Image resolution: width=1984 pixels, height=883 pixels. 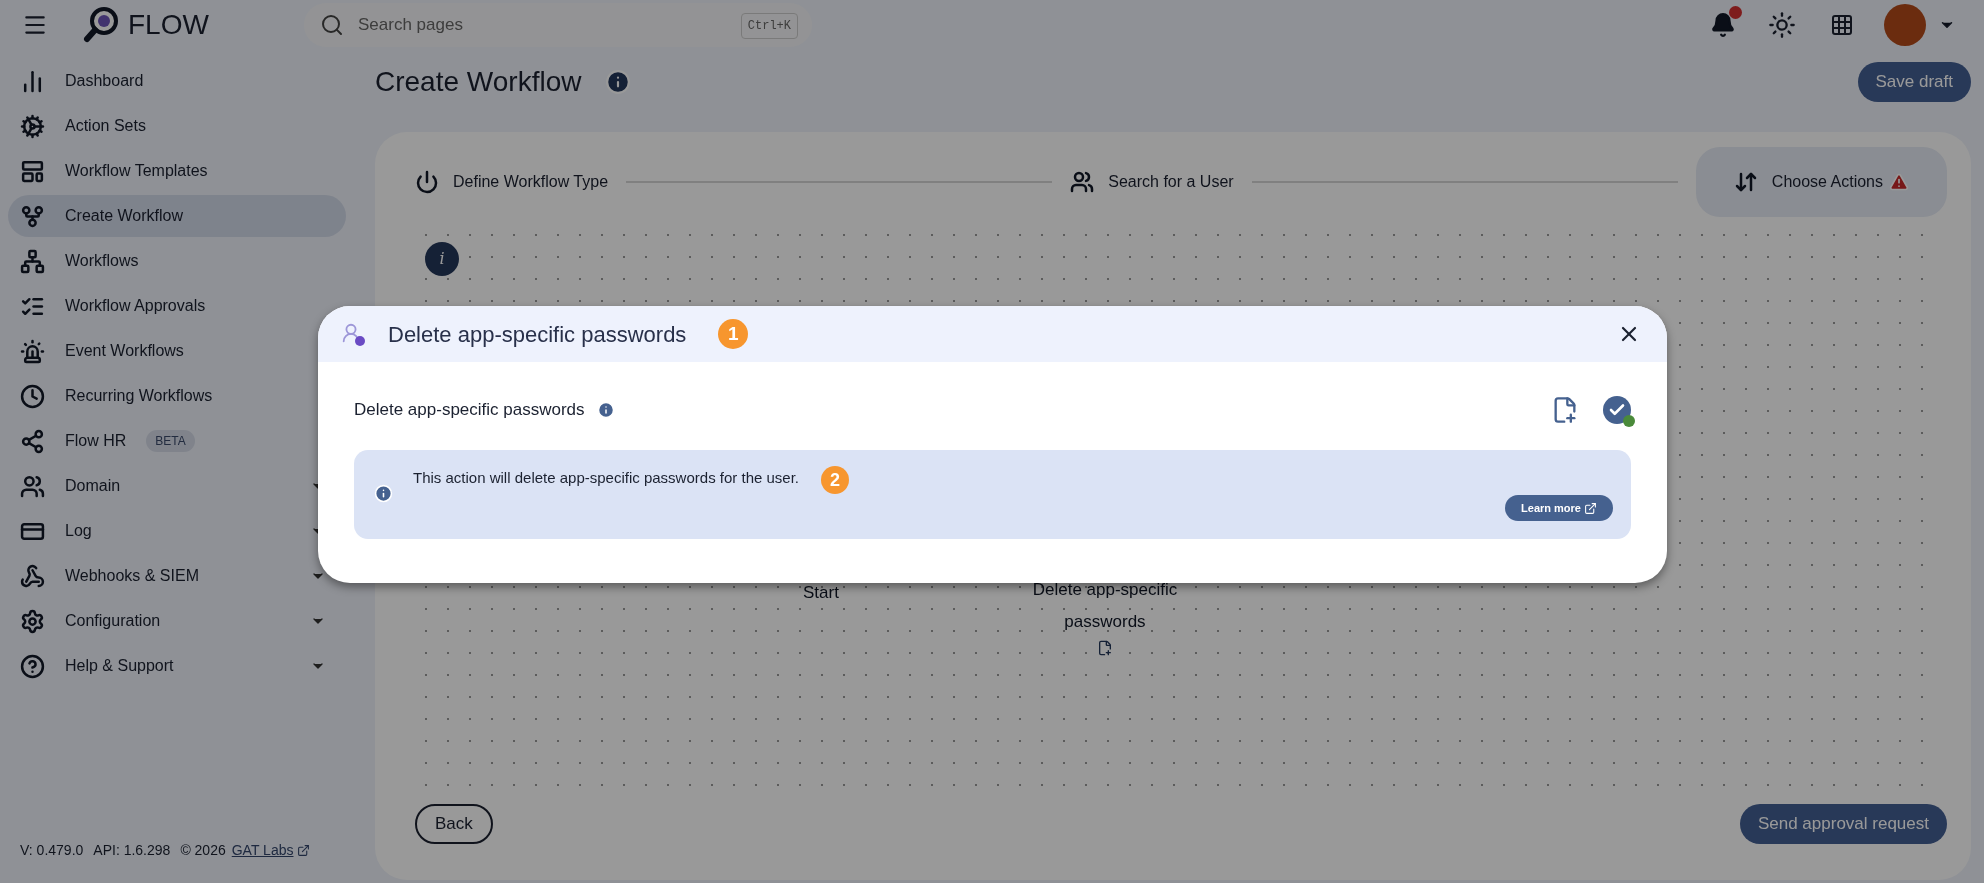 I want to click on sidebar-item-label: Workflows, so click(x=102, y=261).